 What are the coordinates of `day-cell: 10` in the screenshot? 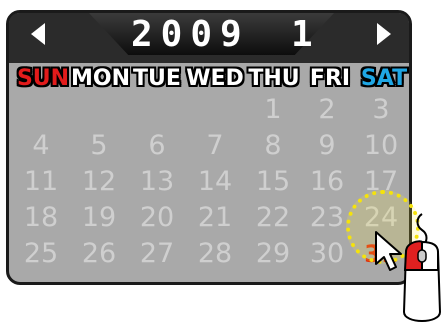 It's located at (381, 146).